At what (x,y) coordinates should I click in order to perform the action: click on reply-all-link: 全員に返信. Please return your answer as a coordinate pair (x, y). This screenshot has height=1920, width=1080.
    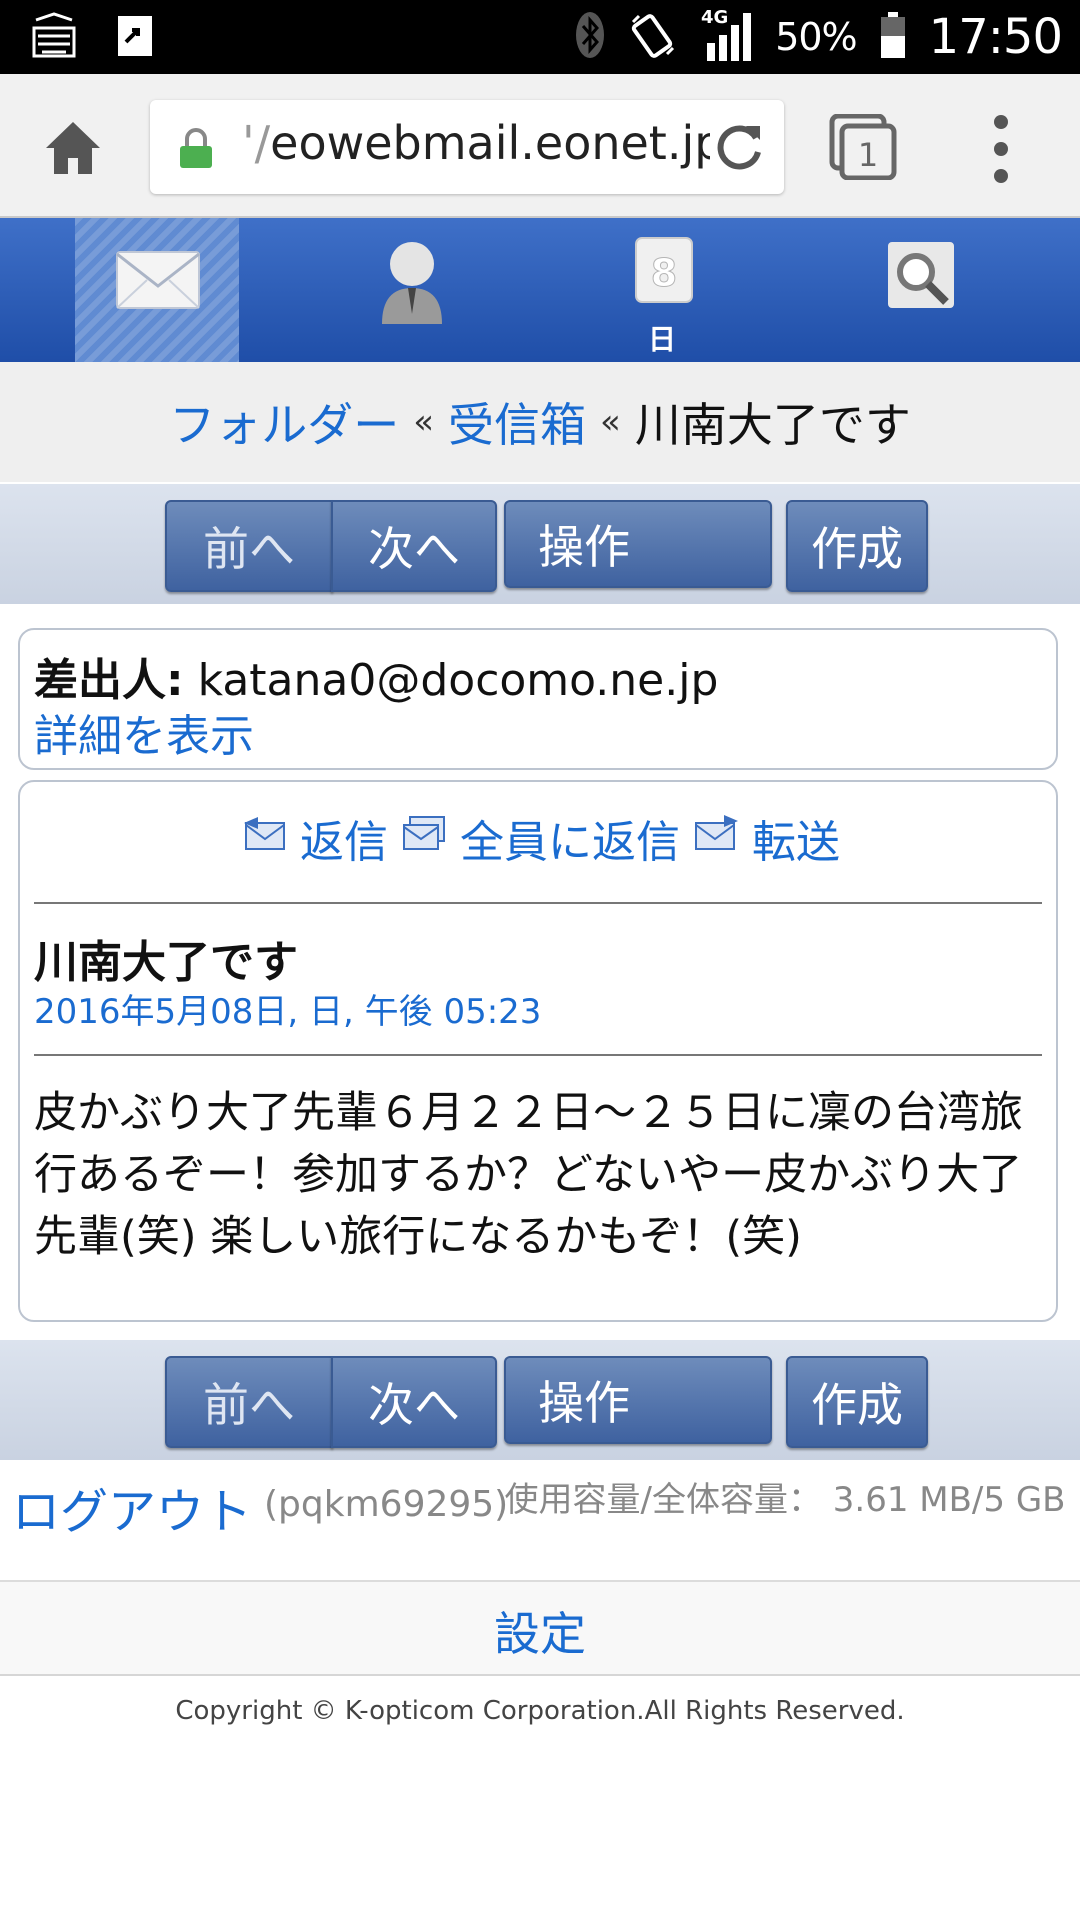
    Looking at the image, I should click on (540, 838).